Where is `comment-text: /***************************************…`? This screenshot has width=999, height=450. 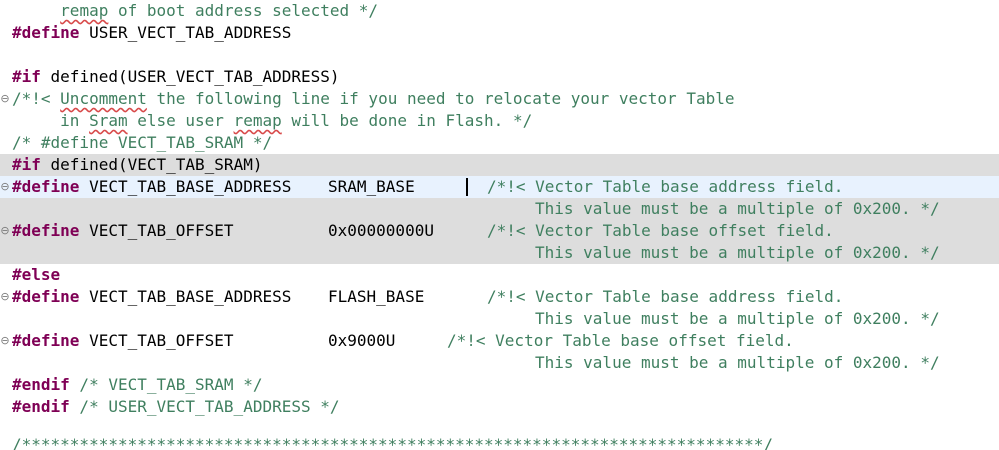
comment-text: /***************************************… is located at coordinates (392, 442).